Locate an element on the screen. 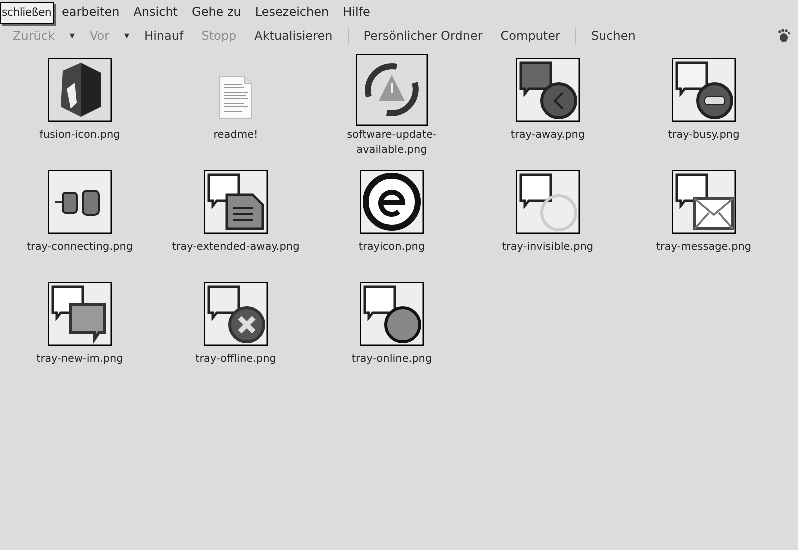 The width and height of the screenshot is (798, 550). text-document-icon is located at coordinates (236, 98).